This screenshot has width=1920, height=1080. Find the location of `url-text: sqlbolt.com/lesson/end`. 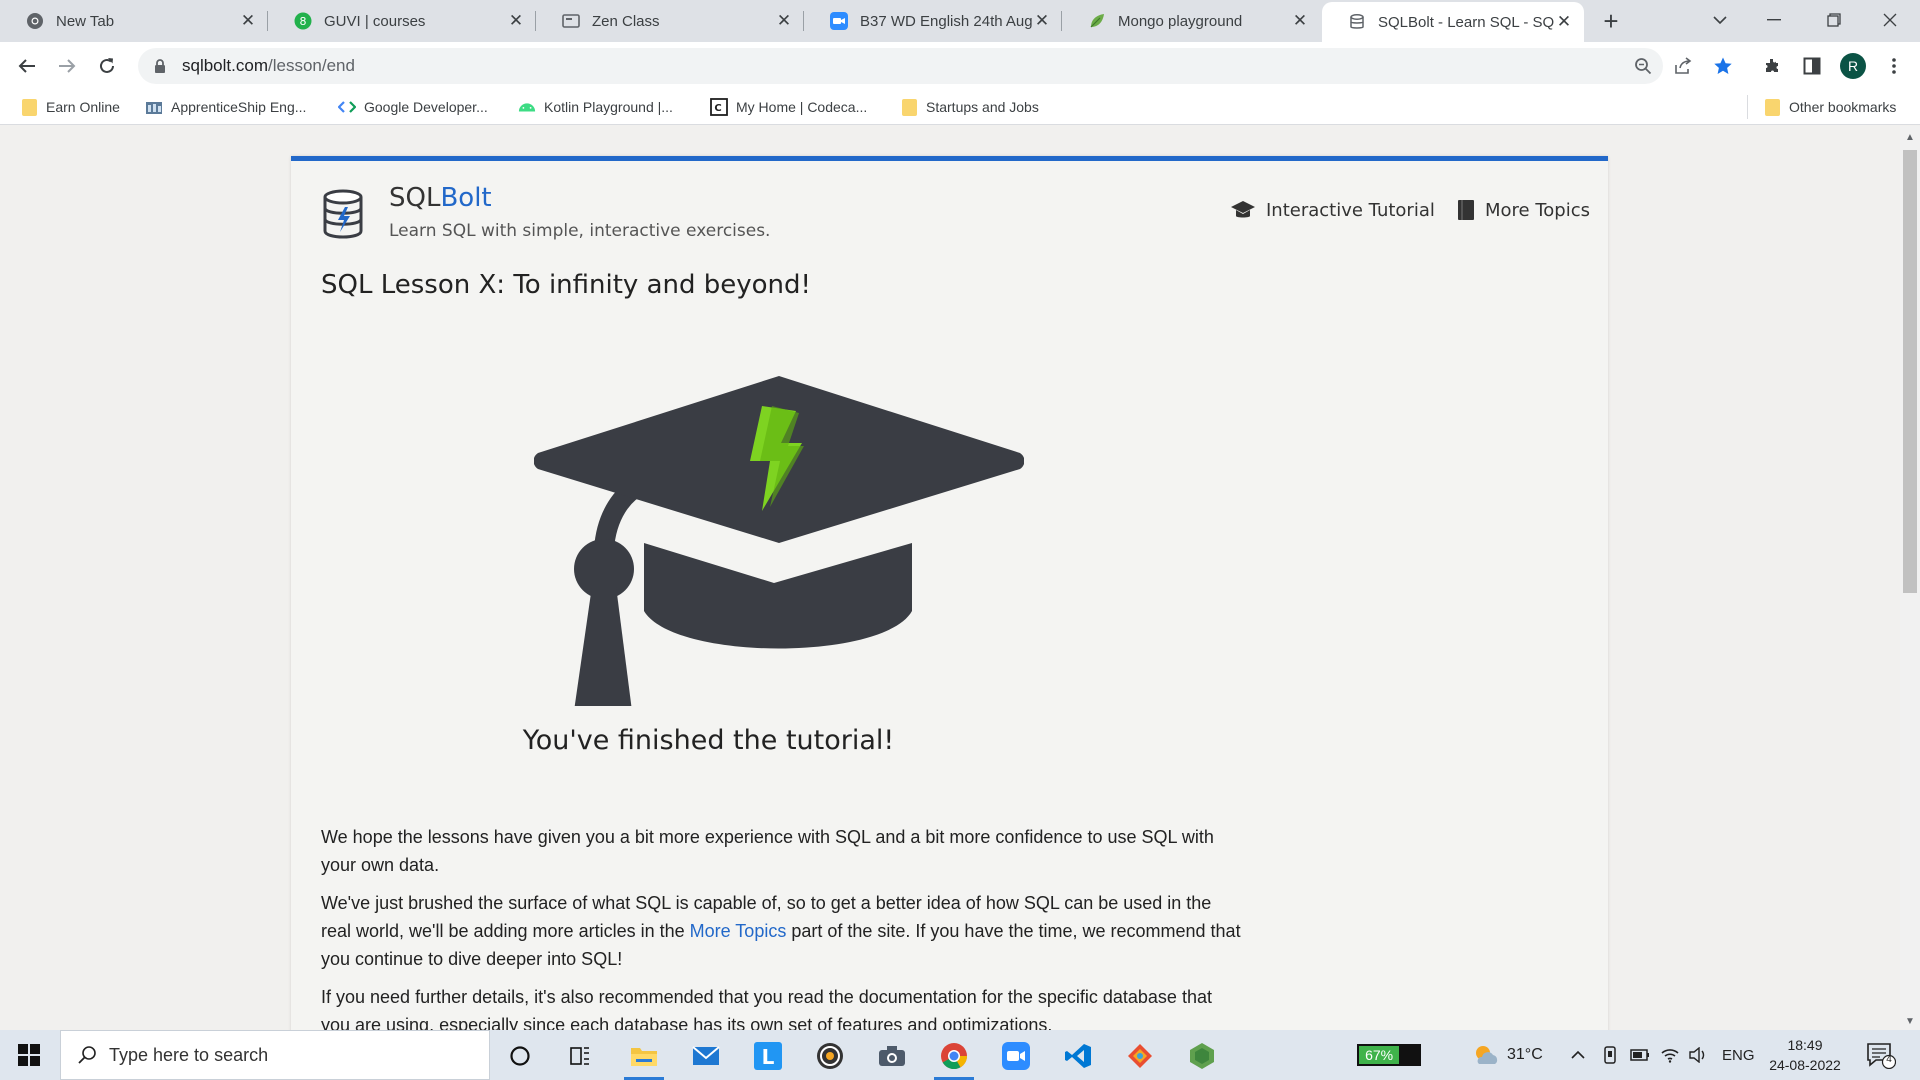

url-text: sqlbolt.com/lesson/end is located at coordinates (268, 65).